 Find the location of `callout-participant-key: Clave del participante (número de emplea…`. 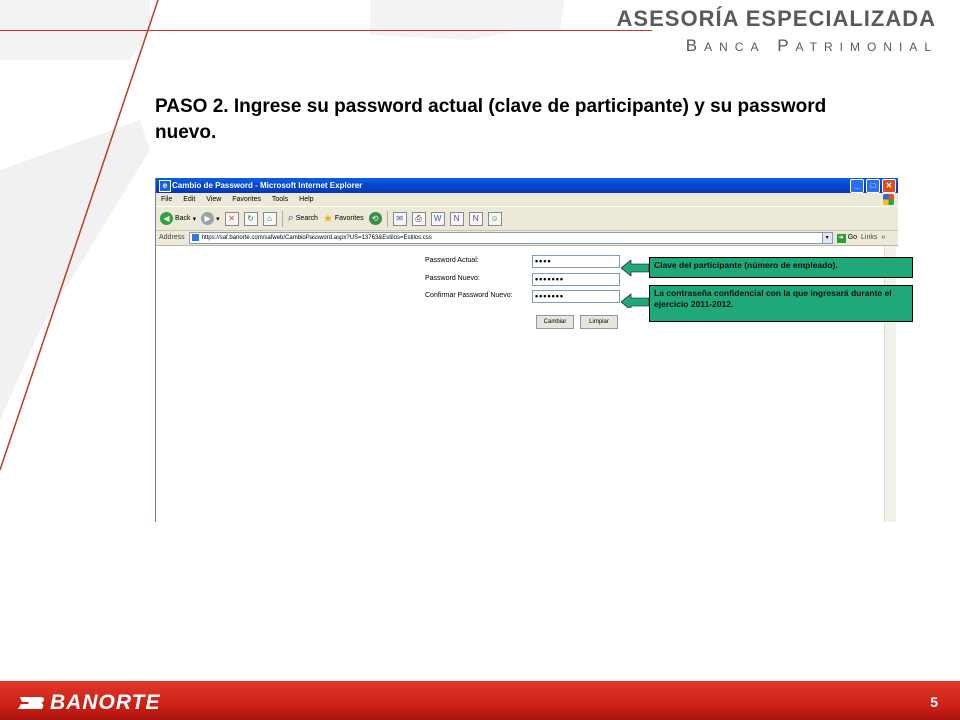

callout-participant-key: Clave del participante (número de emplea… is located at coordinates (781, 267).